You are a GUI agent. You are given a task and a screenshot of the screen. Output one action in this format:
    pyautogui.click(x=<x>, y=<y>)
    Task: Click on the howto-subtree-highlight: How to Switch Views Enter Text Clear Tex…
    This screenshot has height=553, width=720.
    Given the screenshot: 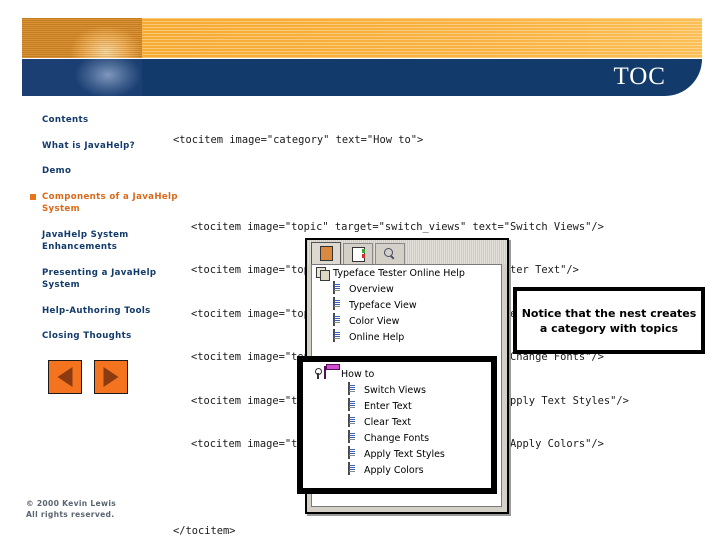 What is the action you would take?
    pyautogui.click(x=397, y=425)
    